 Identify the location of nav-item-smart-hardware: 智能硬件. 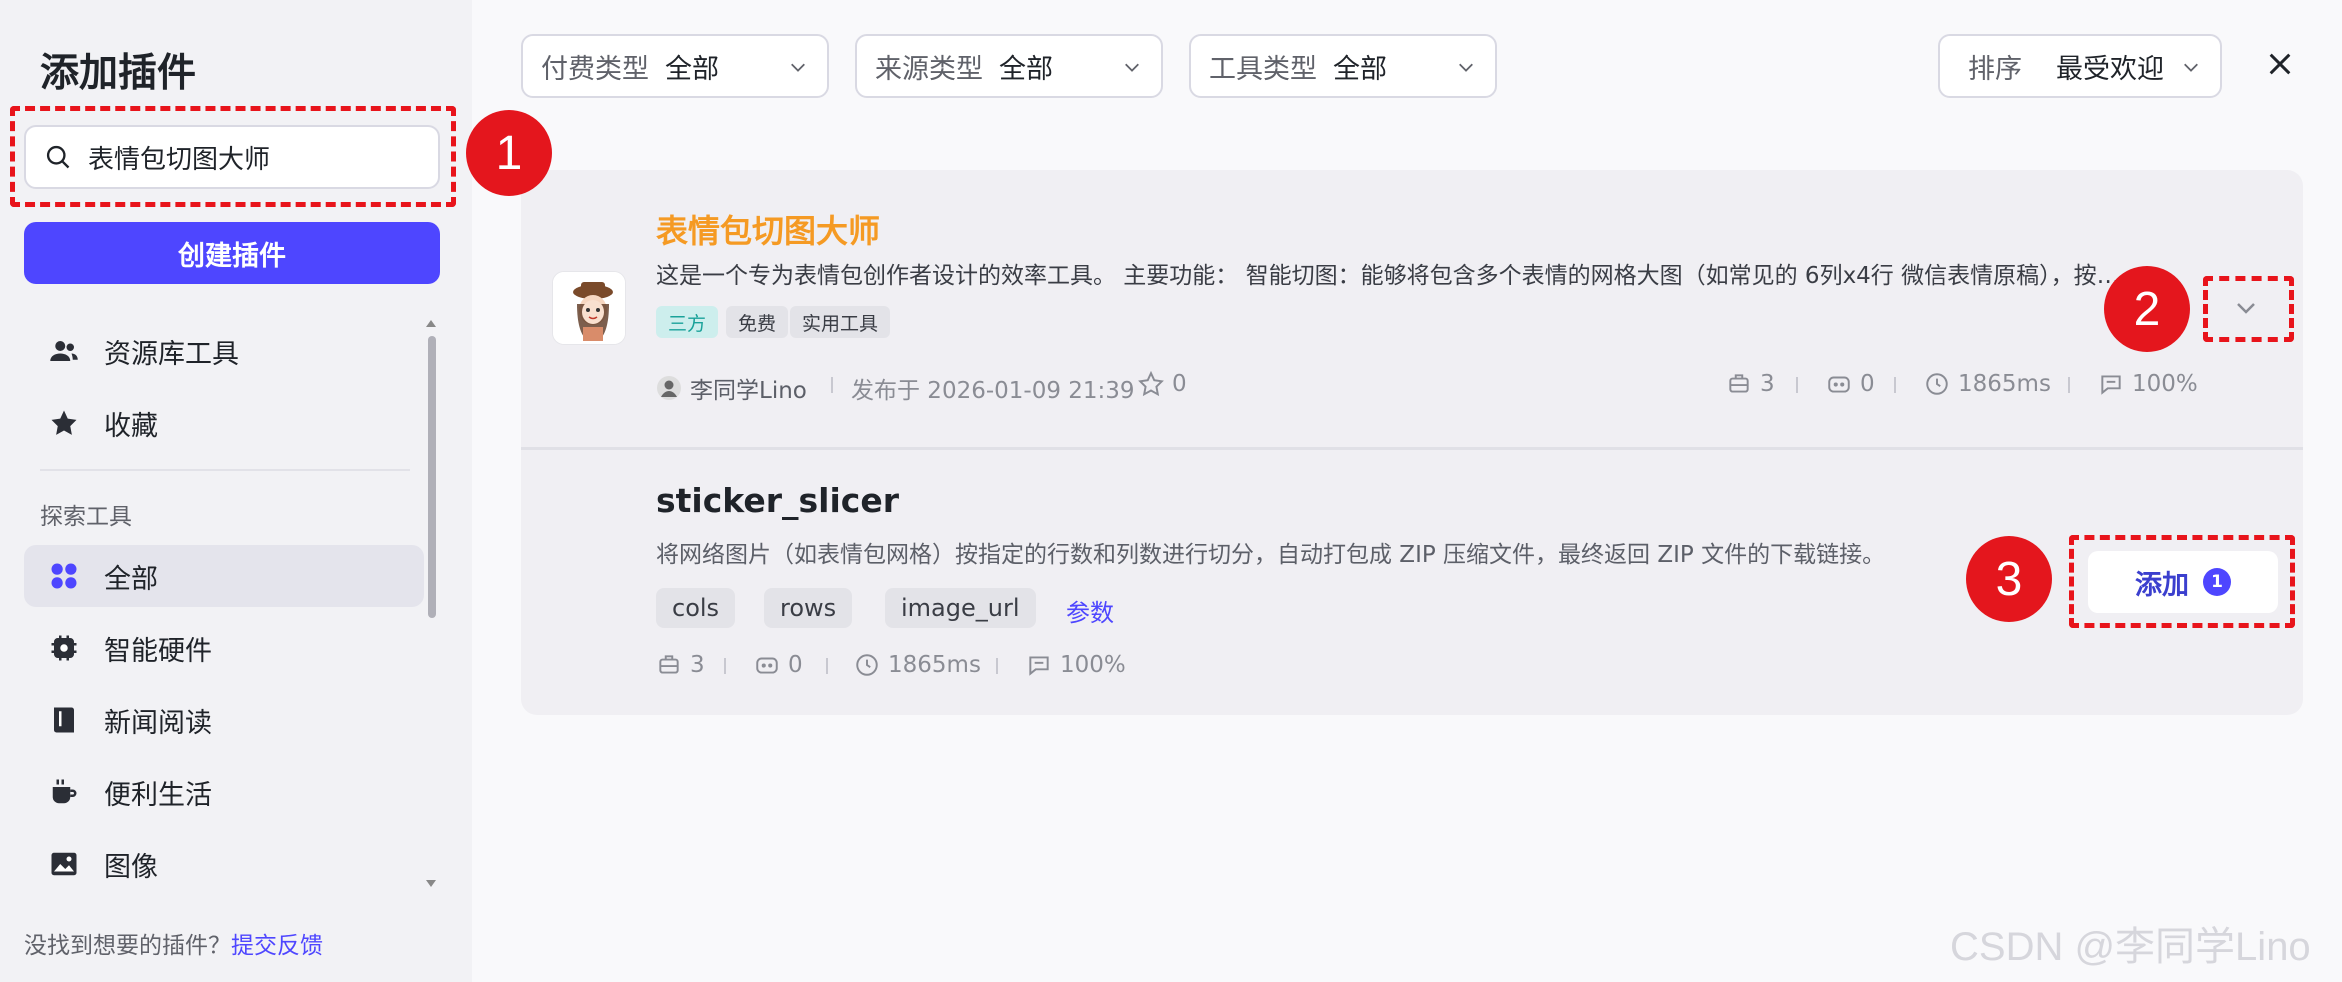
(224, 648).